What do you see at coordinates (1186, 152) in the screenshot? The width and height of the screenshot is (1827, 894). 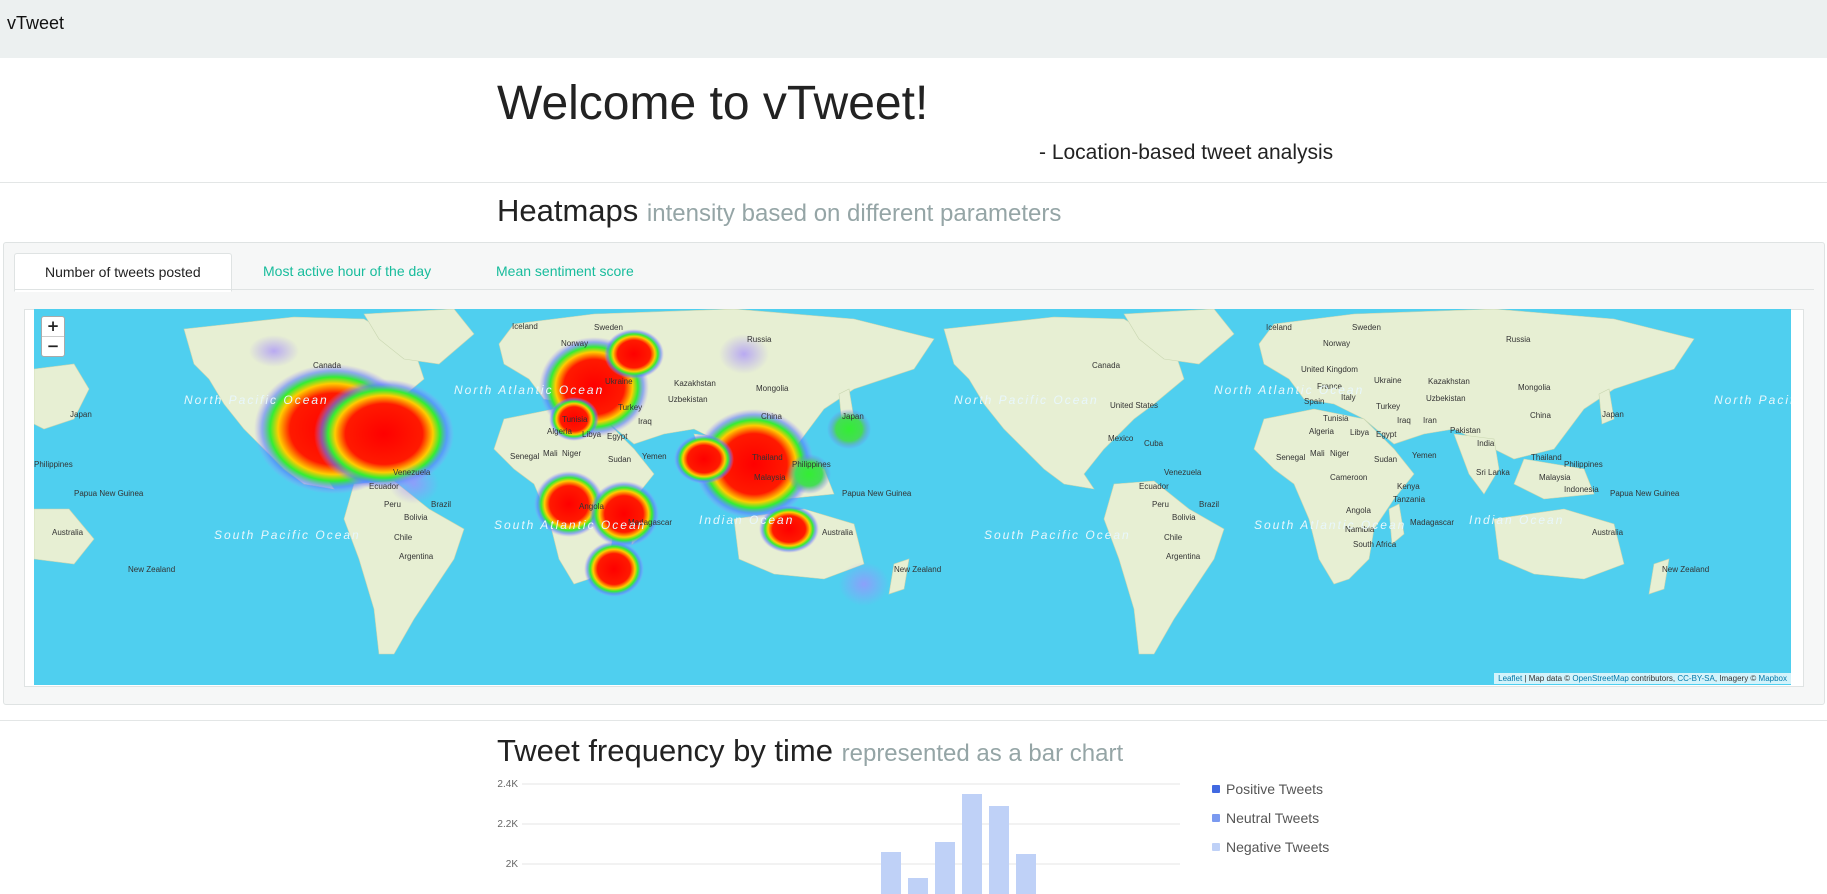 I see `page-subtitle: - Location-based tweet analysis` at bounding box center [1186, 152].